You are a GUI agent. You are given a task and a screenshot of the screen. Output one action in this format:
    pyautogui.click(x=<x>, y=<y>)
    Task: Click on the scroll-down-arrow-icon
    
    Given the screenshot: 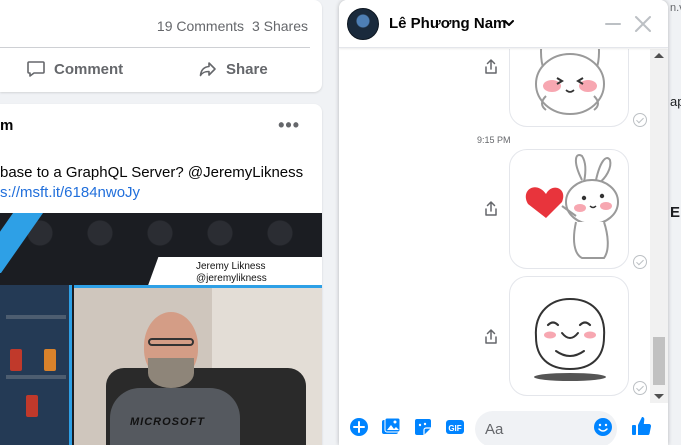 What is the action you would take?
    pyautogui.click(x=659, y=396)
    